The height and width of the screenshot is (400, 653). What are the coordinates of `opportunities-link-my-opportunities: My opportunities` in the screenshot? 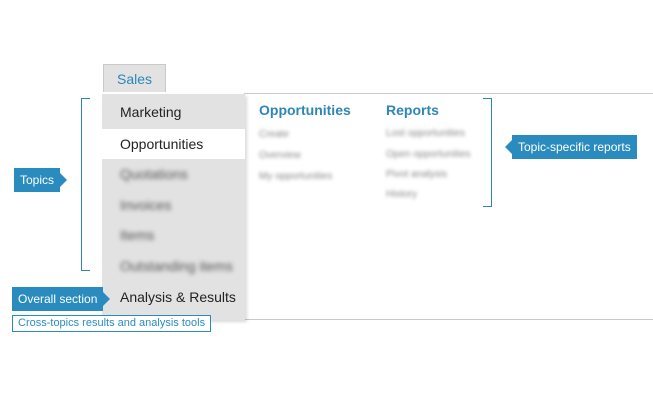 It's located at (295, 176).